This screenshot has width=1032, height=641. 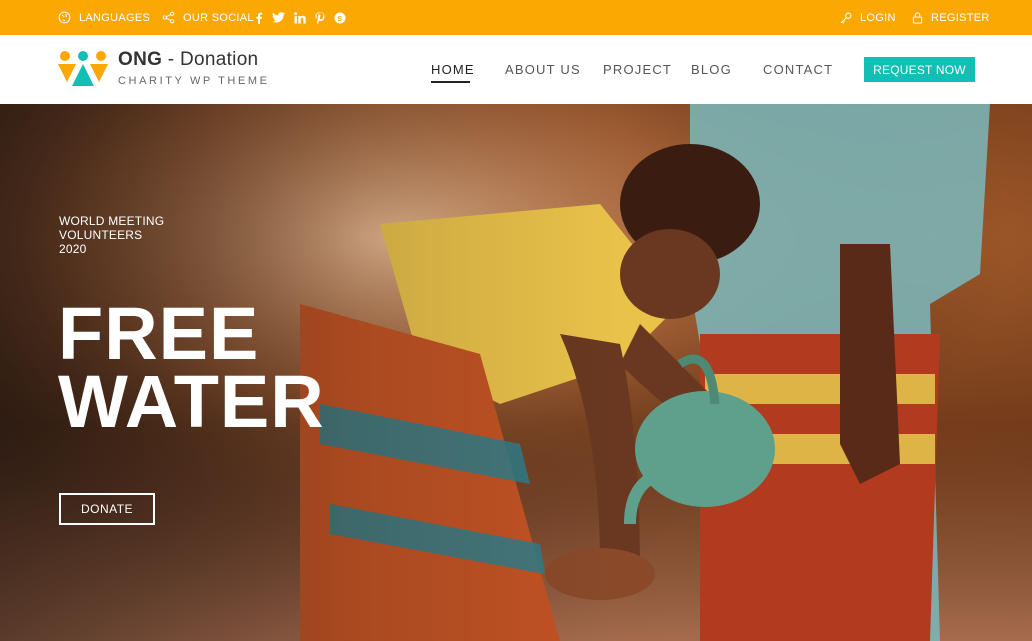 What do you see at coordinates (798, 69) in the screenshot?
I see `nav-item-contact: CONTACT` at bounding box center [798, 69].